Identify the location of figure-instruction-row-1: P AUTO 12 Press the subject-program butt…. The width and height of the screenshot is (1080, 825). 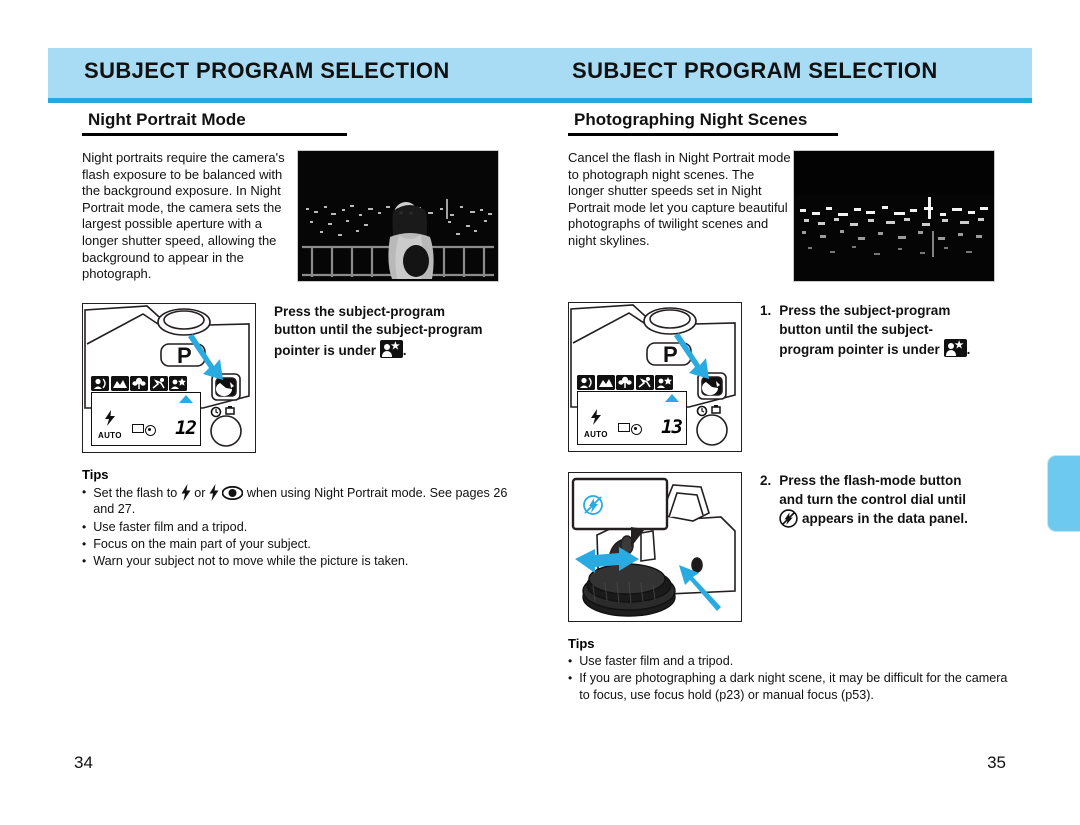
(302, 377).